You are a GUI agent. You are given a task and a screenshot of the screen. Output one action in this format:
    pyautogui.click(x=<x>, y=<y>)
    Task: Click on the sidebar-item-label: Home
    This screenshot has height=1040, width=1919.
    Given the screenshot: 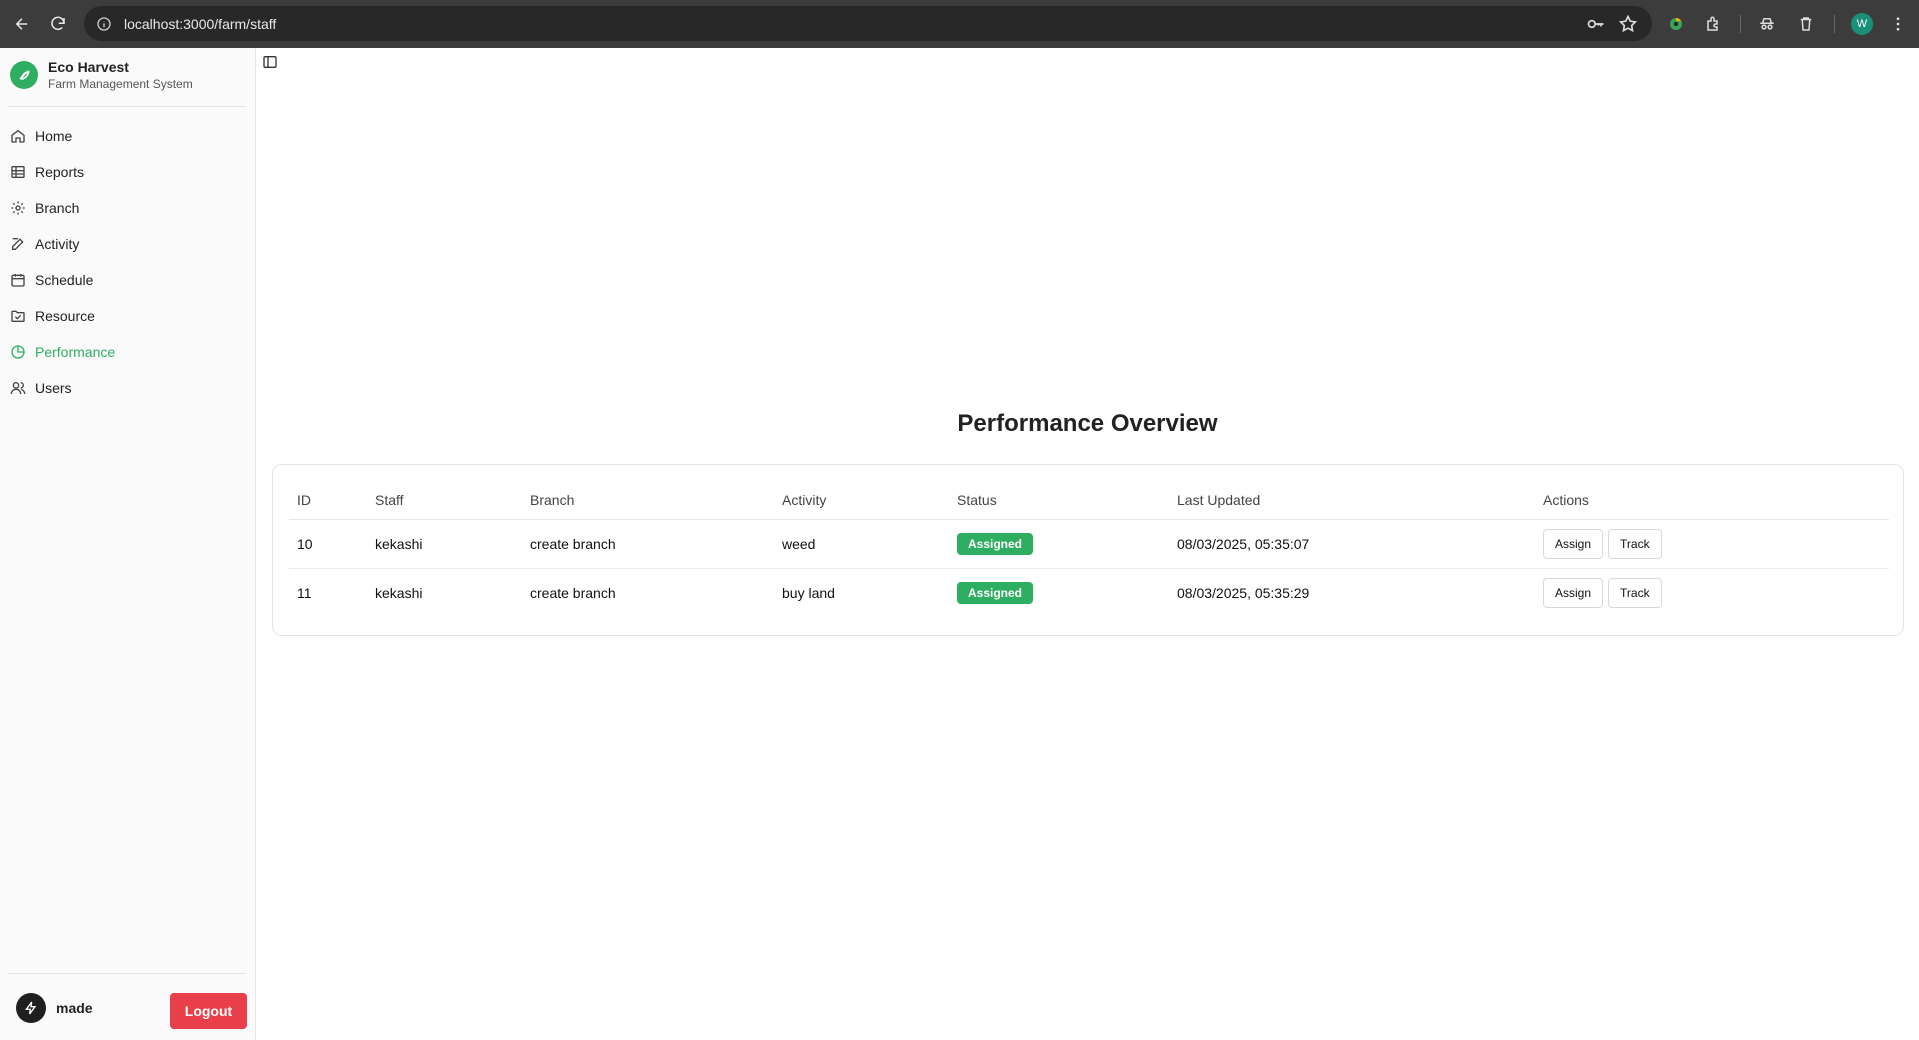 What is the action you would take?
    pyautogui.click(x=54, y=136)
    